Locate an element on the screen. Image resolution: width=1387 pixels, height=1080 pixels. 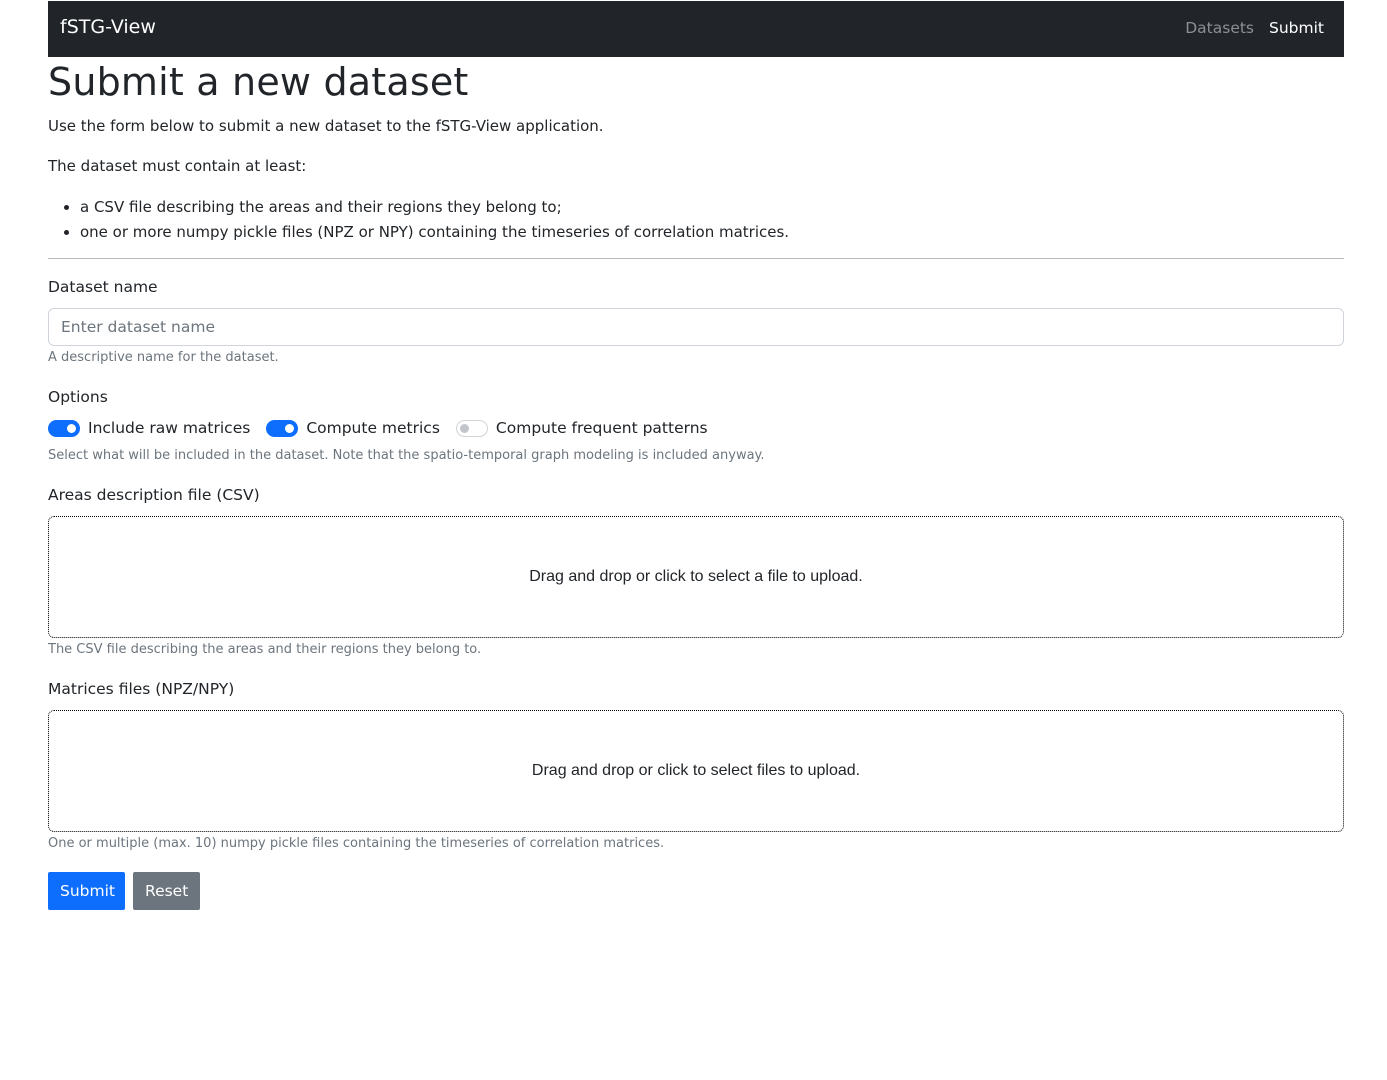
nav-datasets-link: Datasets is located at coordinates (1219, 28).